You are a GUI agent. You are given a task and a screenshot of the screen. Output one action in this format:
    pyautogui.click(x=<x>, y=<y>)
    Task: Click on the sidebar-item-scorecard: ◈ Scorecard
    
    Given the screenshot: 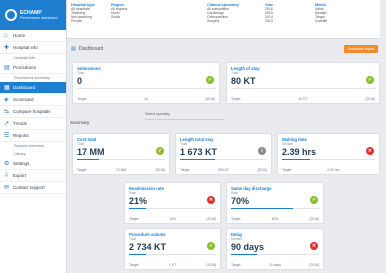 What is the action you would take?
    pyautogui.click(x=33, y=100)
    